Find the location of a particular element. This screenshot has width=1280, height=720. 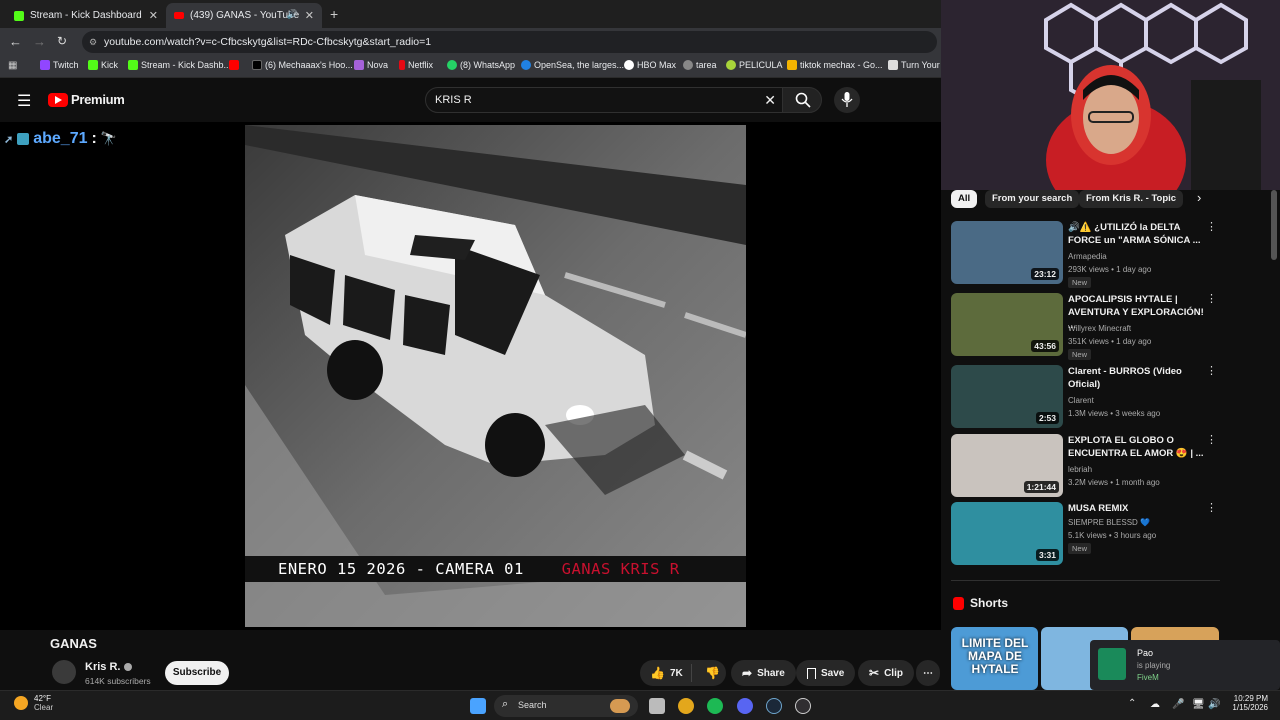

site-info-icon: ⚙ is located at coordinates (93, 42).